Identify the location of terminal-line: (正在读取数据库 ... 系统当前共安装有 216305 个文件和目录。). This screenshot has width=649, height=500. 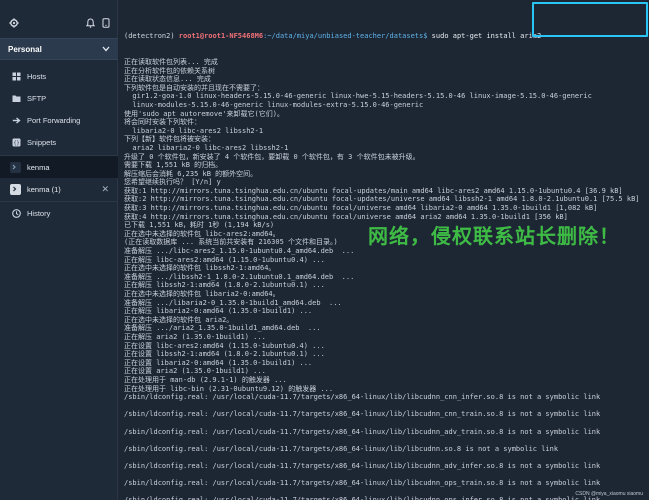
(231, 242).